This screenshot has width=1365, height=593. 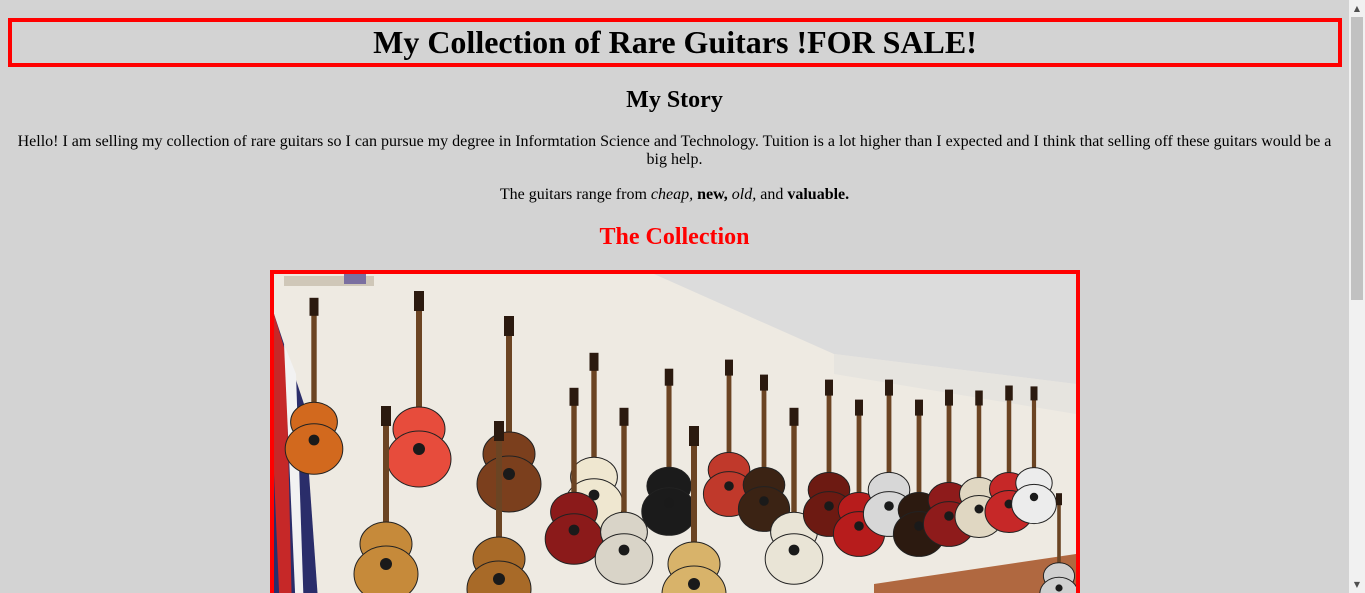 I want to click on scroll-down-arrow-icon: ▼, so click(x=1357, y=584).